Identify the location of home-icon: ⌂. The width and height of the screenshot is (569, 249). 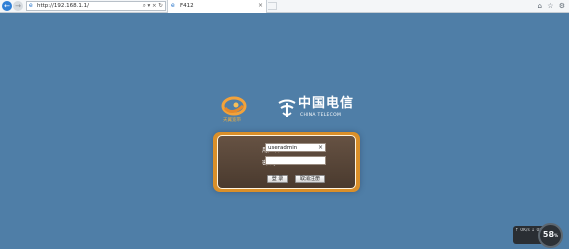
(540, 6).